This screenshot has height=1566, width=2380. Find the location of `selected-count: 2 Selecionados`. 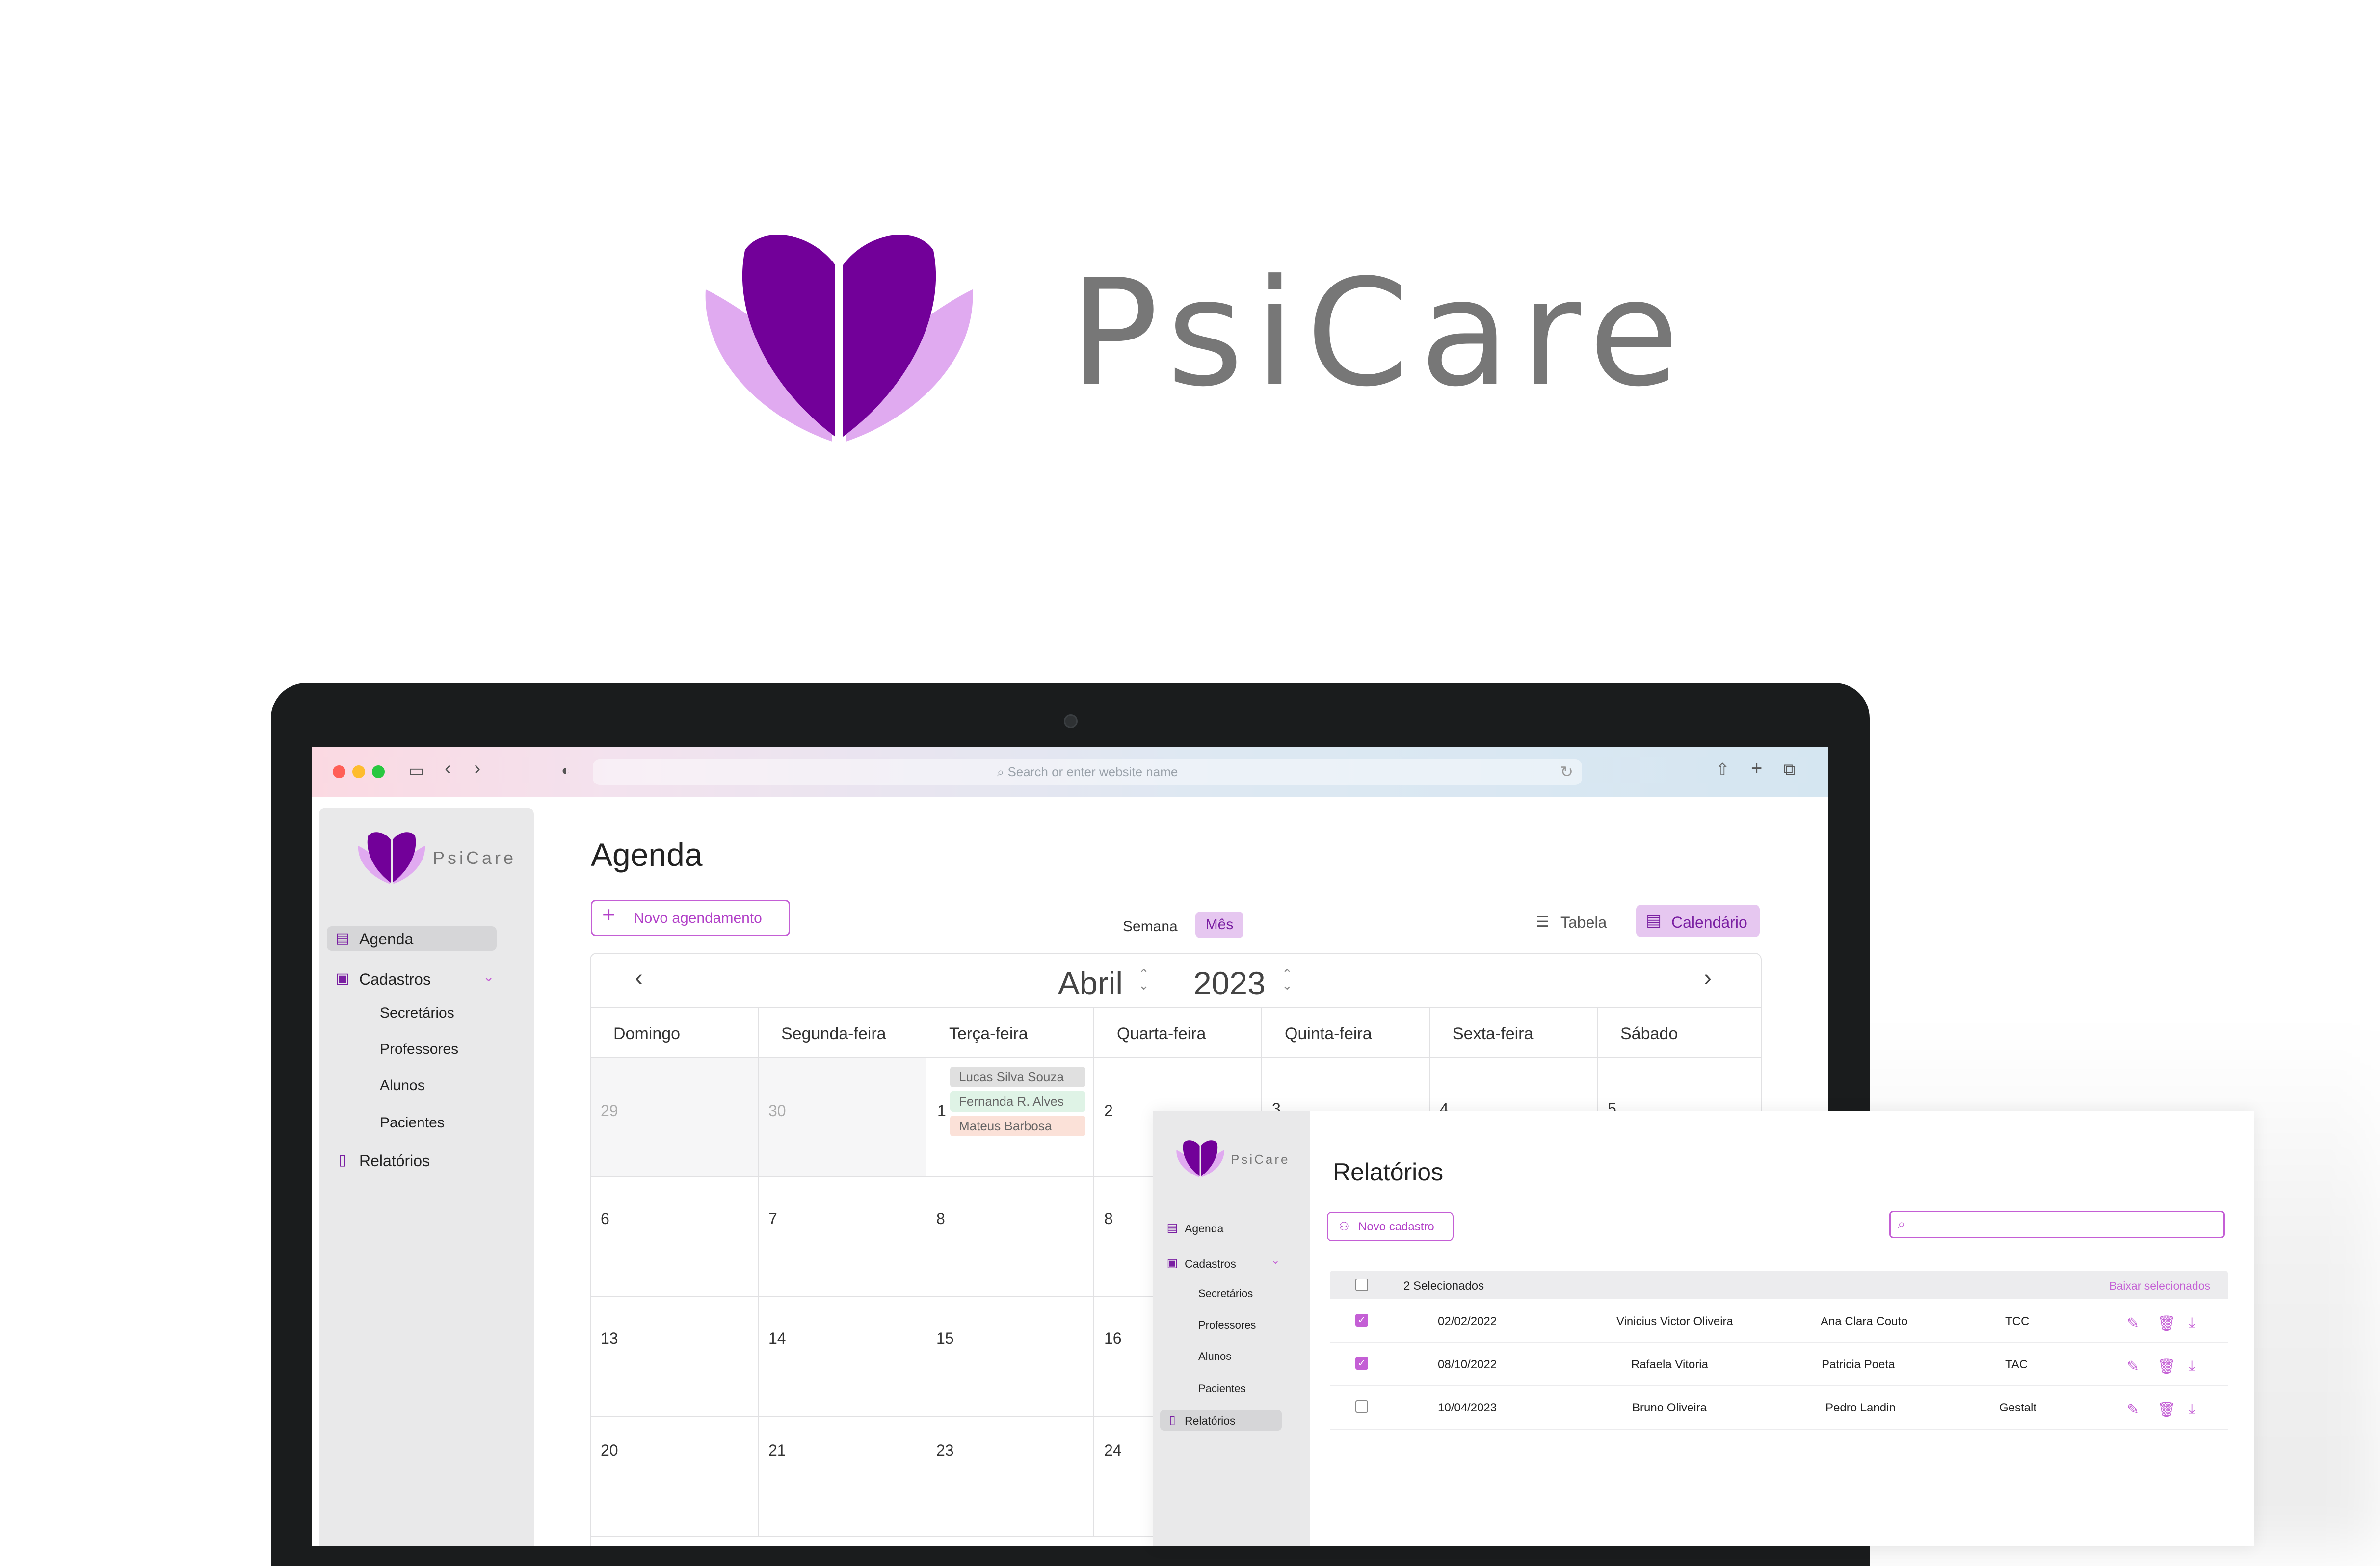

selected-count: 2 Selecionados is located at coordinates (1443, 1286).